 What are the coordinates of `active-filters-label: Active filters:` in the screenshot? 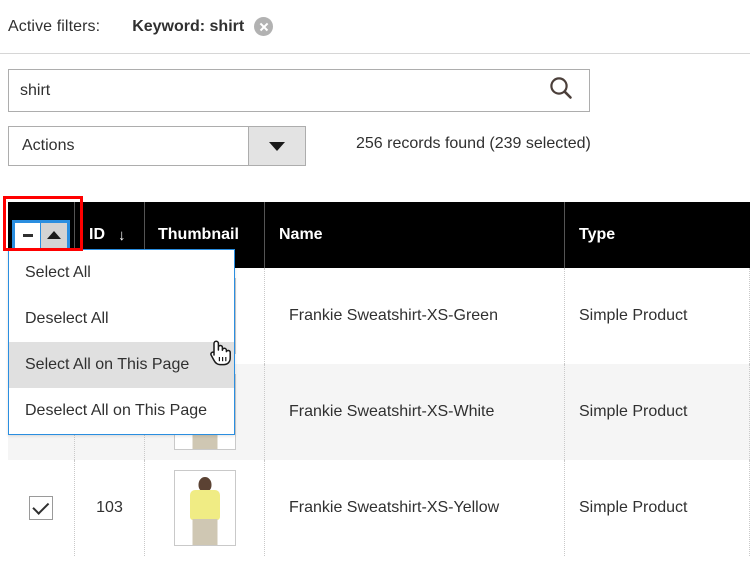 It's located at (54, 26).